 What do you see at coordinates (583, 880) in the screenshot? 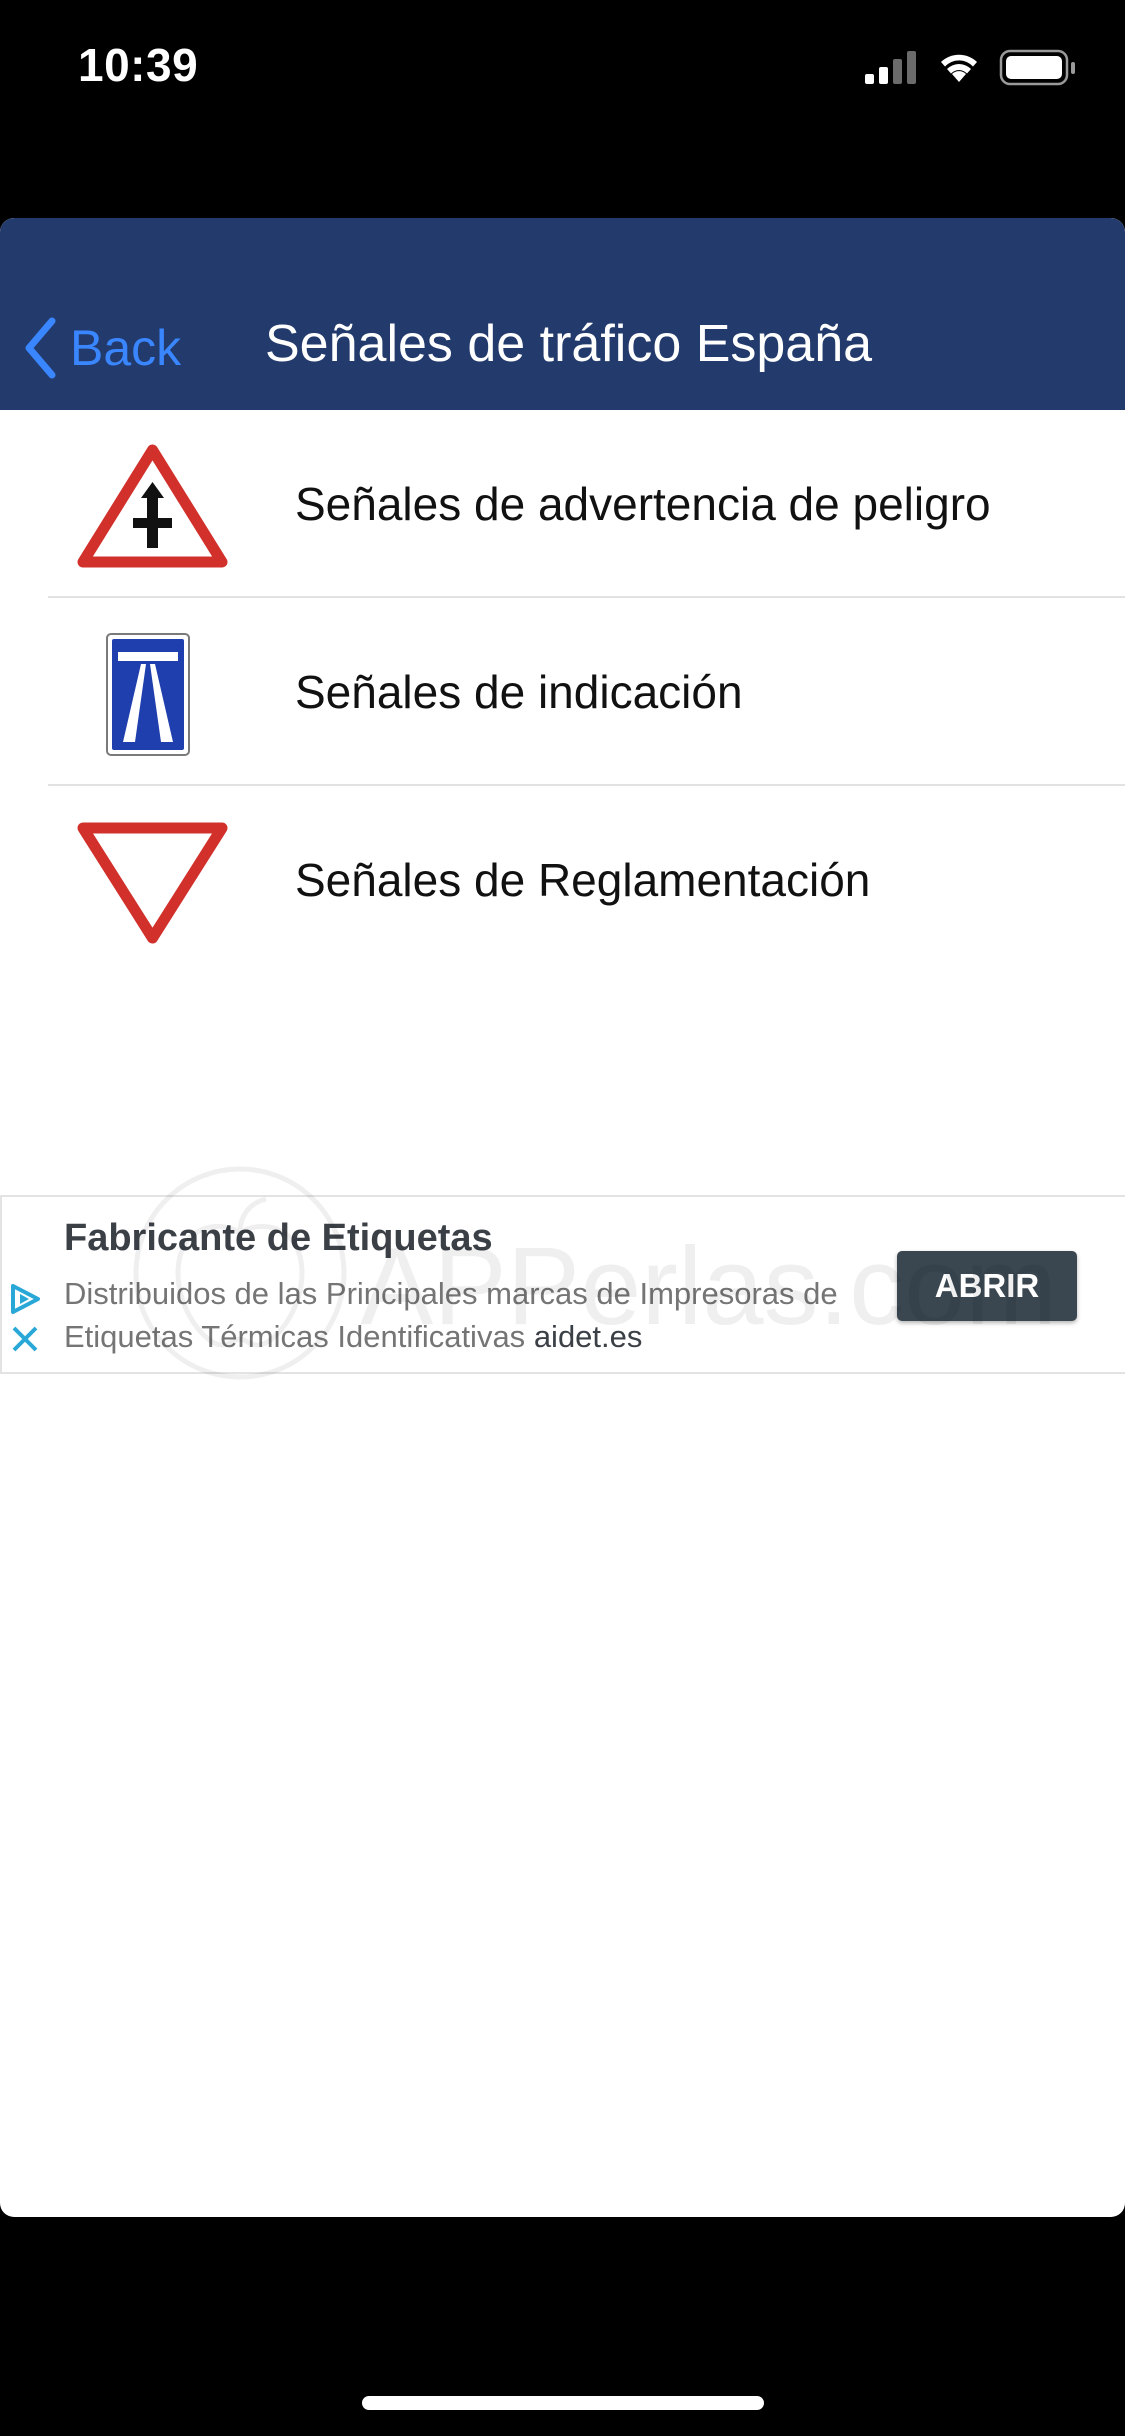
I see `menu-item-label: Señales de Reglamentación` at bounding box center [583, 880].